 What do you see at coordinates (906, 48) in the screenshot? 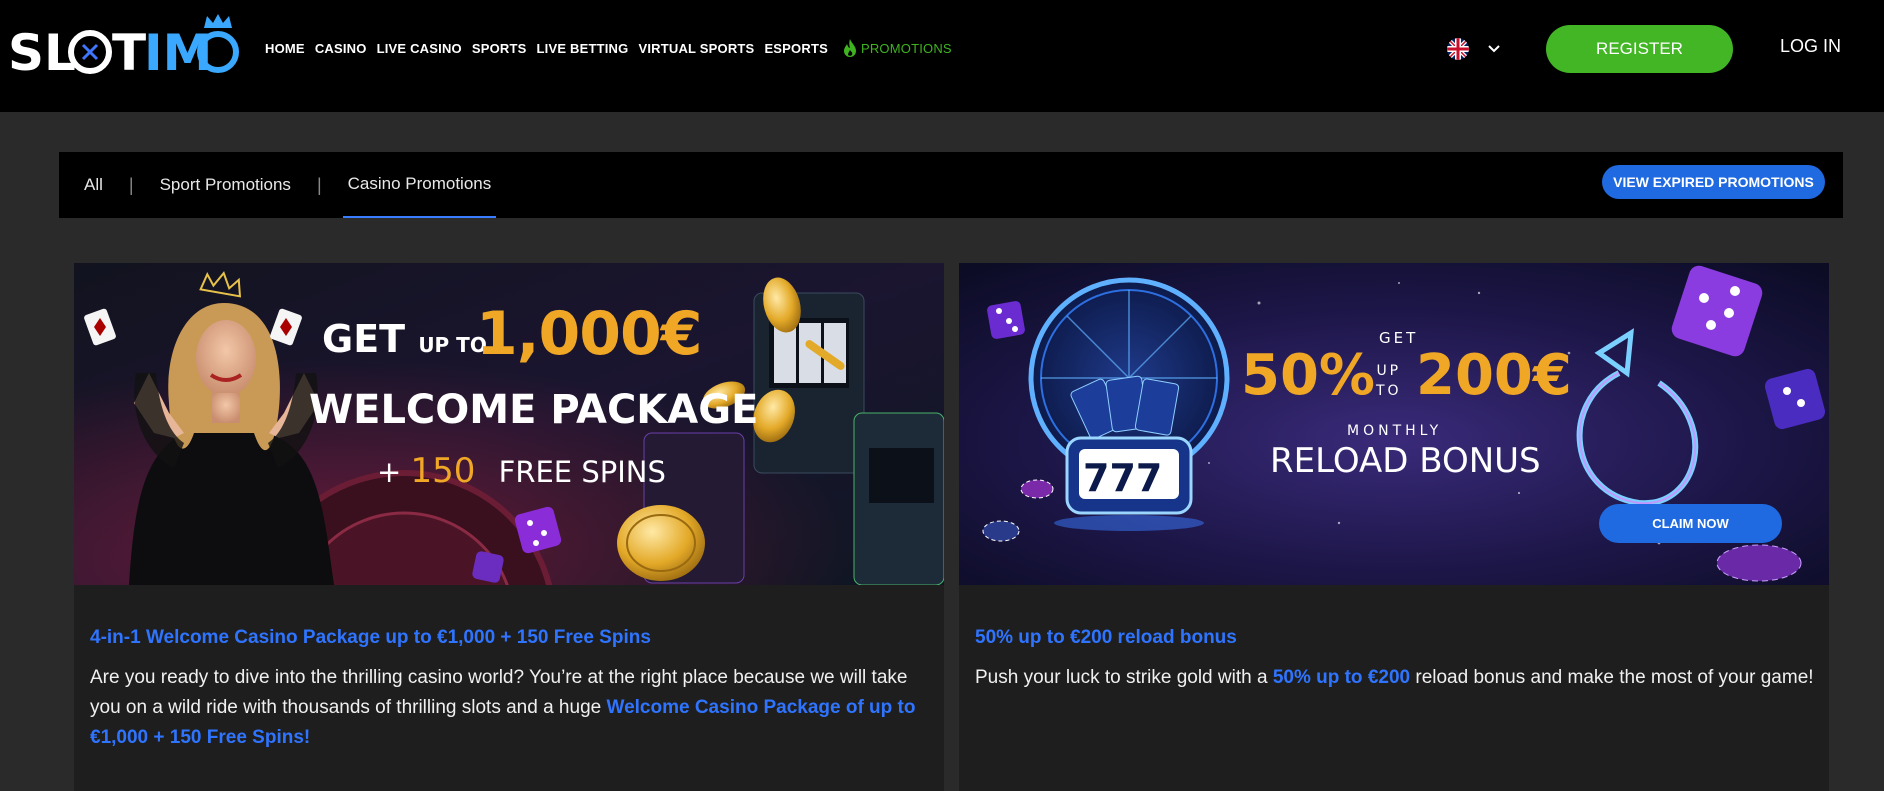
I see `promotions-label: PROMOTIONS` at bounding box center [906, 48].